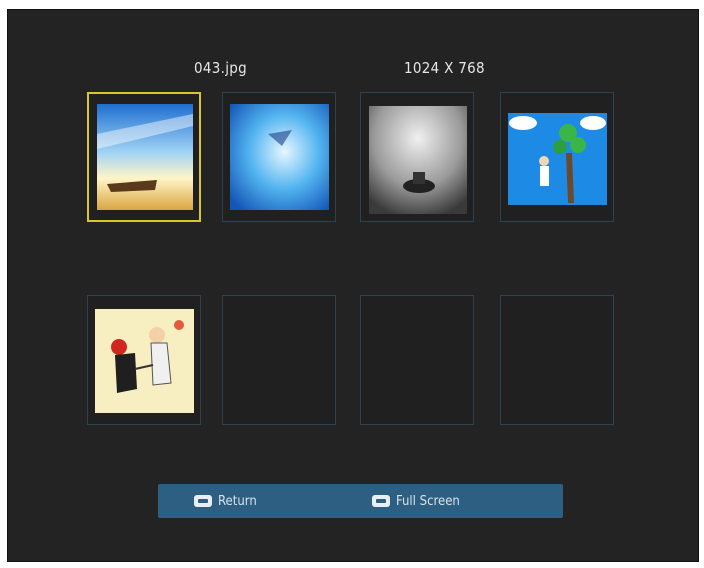 This screenshot has height=568, width=704. I want to click on blue-clouds-thumbnail, so click(279, 157).